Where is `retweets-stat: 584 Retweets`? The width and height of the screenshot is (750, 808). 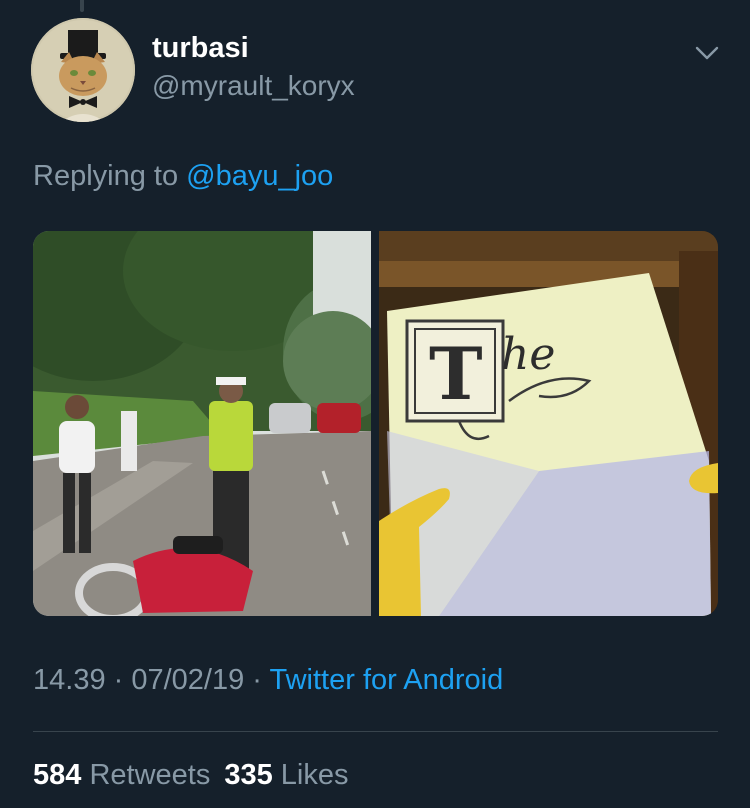
retweets-stat: 584 Retweets is located at coordinates (121, 775).